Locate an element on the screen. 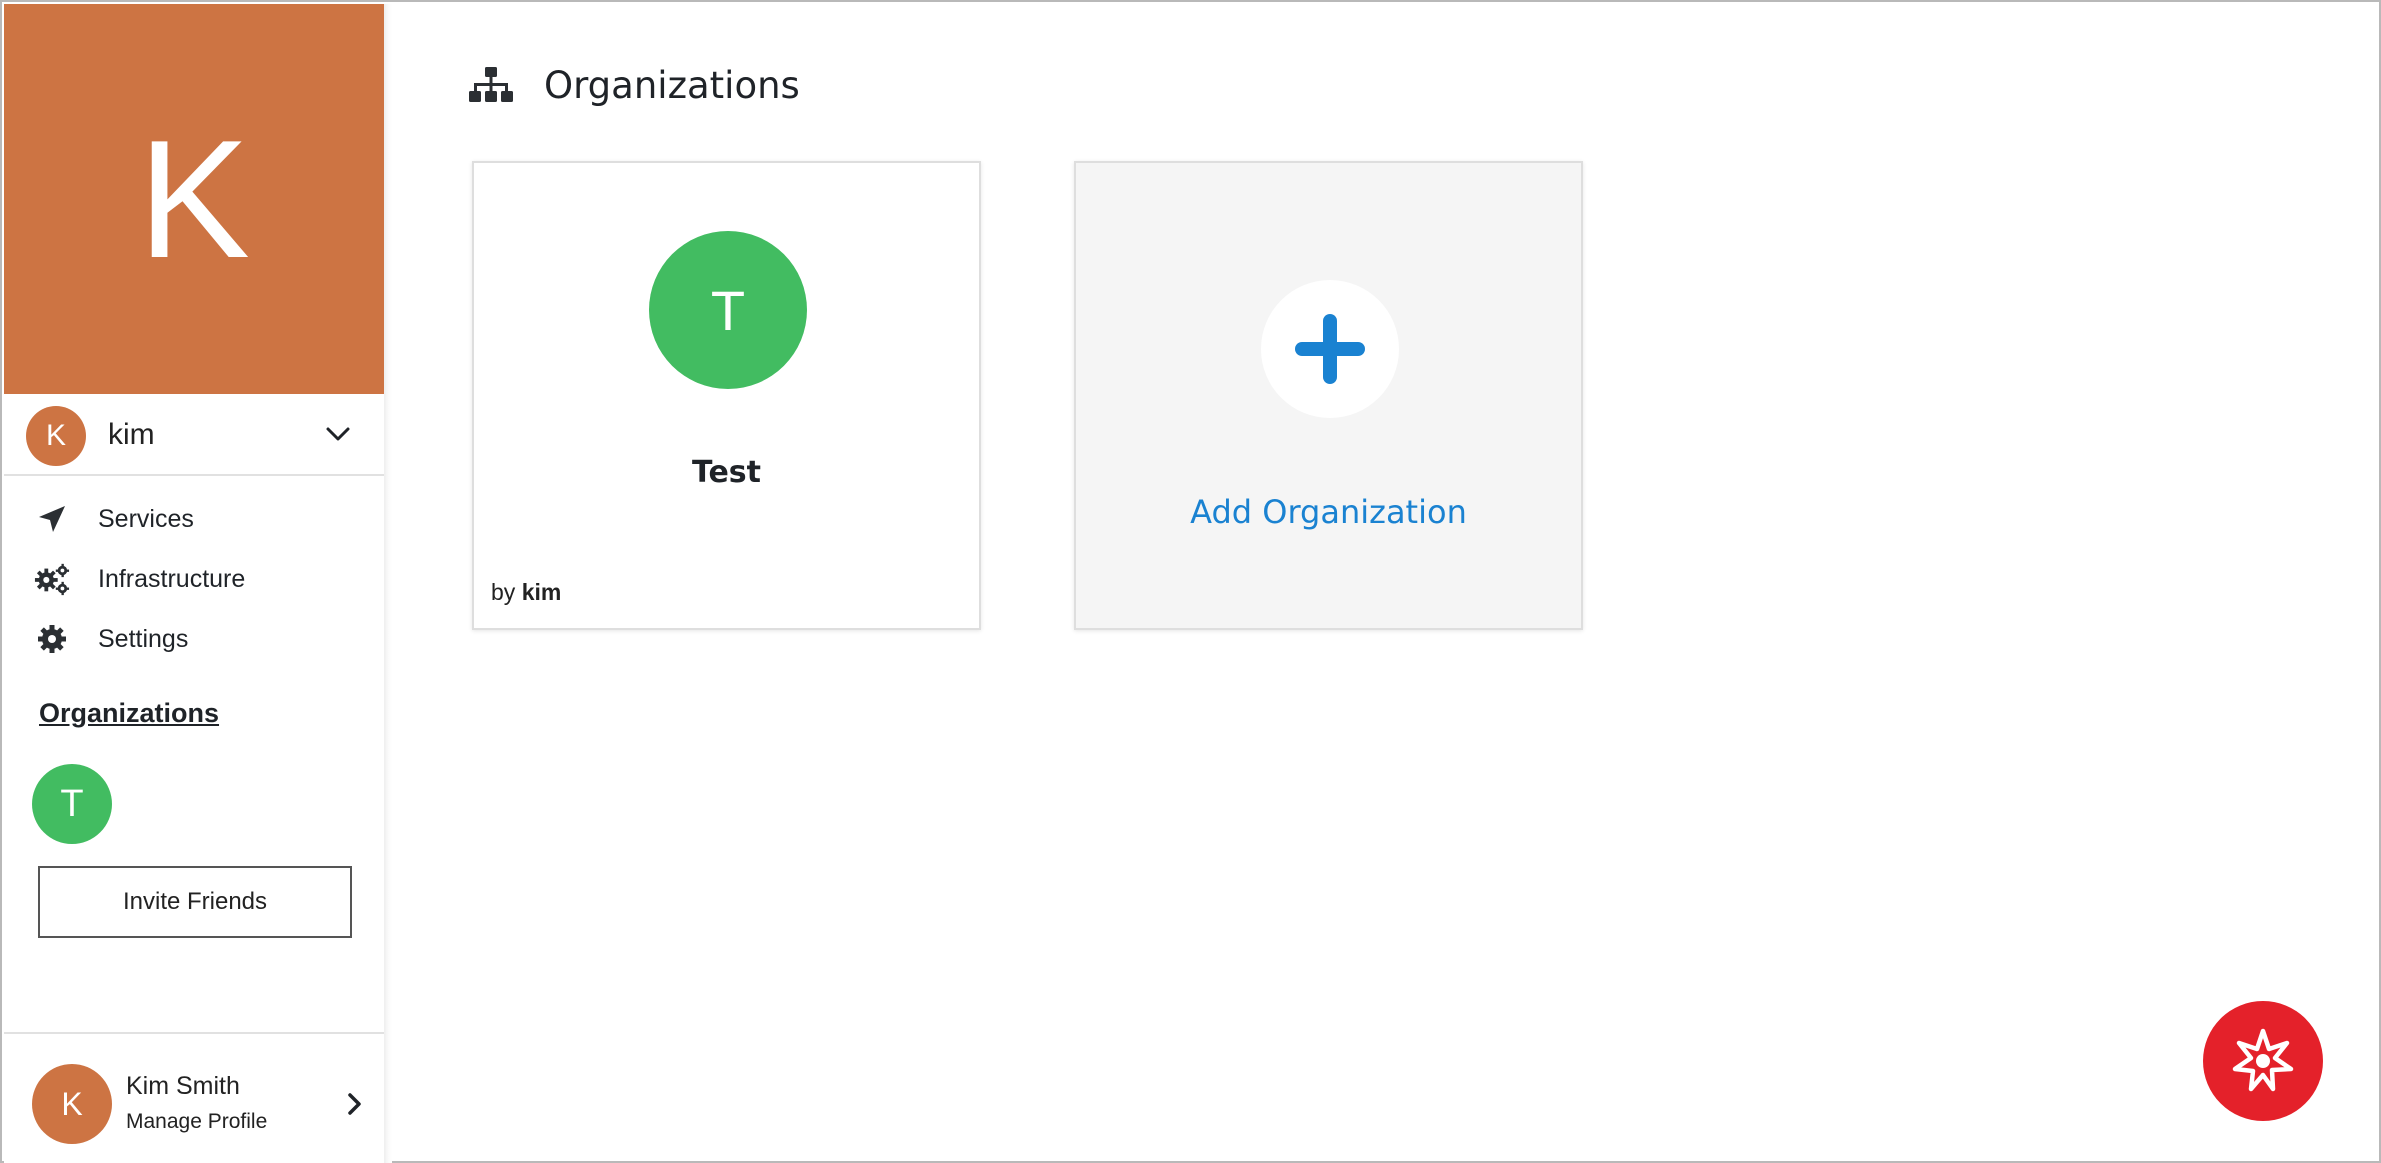  user-name: kim is located at coordinates (131, 434).